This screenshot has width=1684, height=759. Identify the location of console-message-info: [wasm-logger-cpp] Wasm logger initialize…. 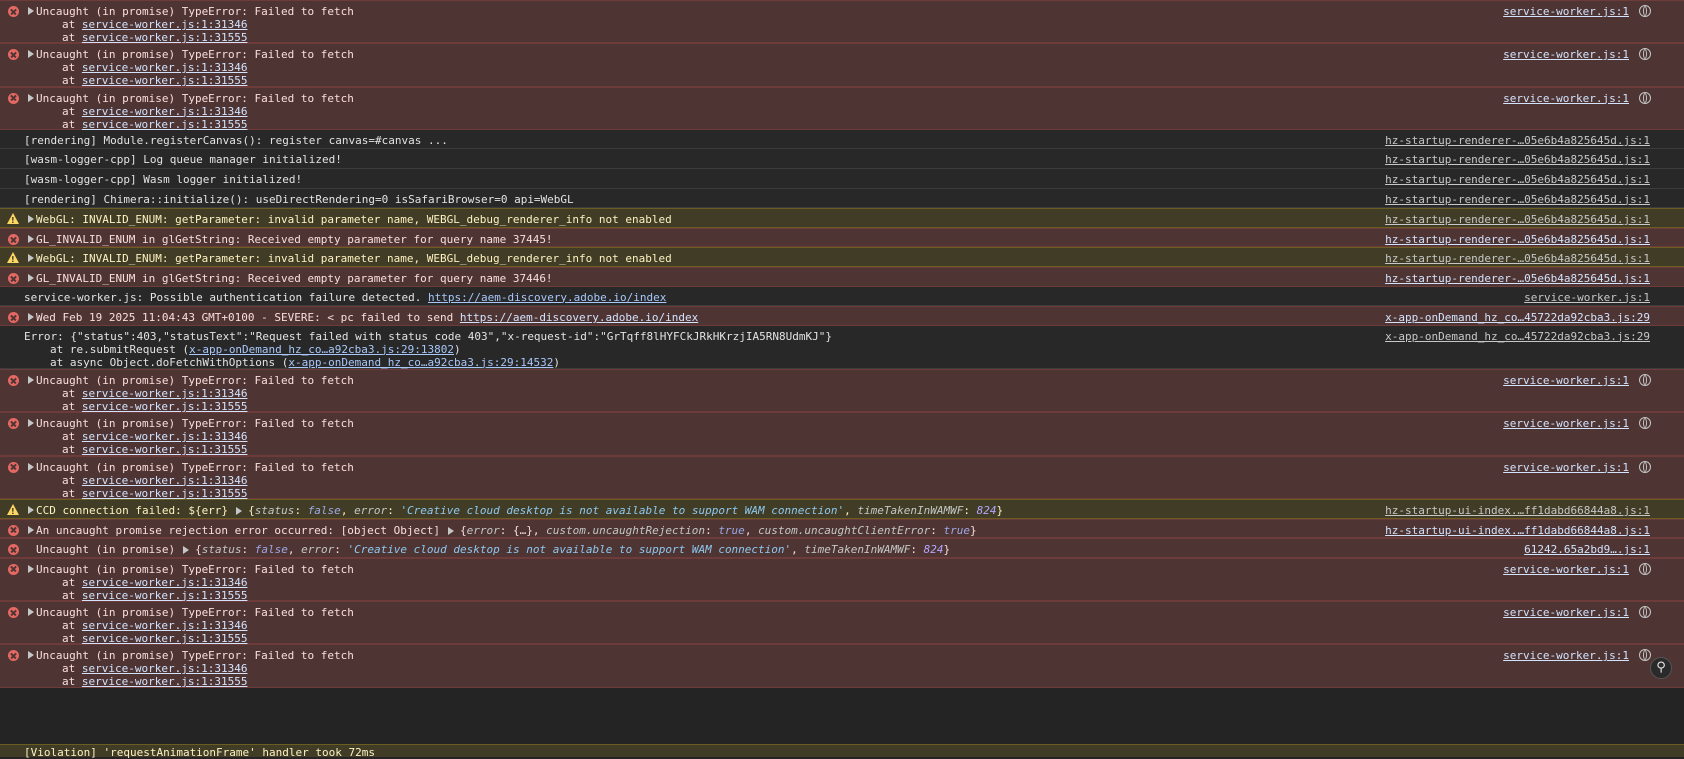
(842, 179).